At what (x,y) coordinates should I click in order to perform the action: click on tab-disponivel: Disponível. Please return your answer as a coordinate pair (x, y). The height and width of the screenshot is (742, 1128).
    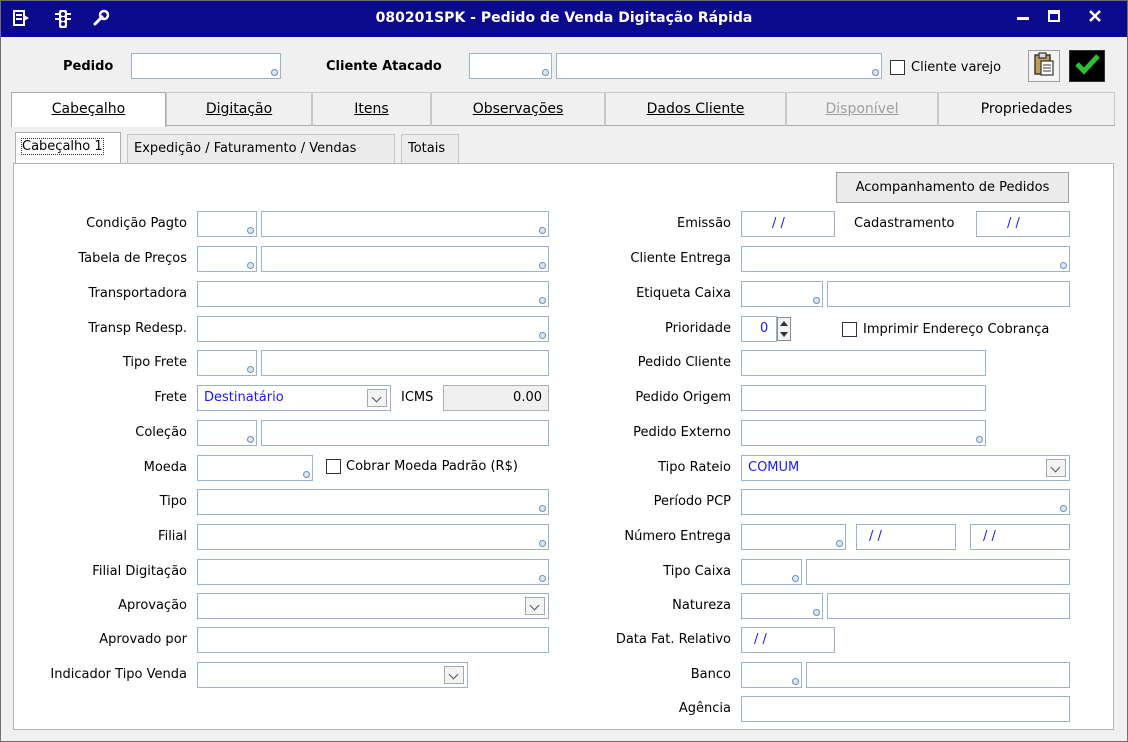
    Looking at the image, I should click on (862, 109).